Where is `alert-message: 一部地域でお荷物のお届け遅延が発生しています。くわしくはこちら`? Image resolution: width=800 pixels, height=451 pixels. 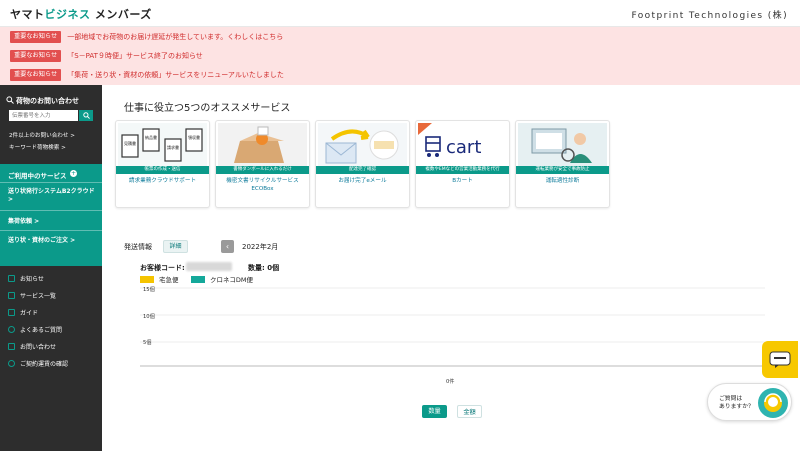
alert-message: 一部地域でお荷物のお届け遅延が発生しています。くわしくはこちら is located at coordinates (175, 37).